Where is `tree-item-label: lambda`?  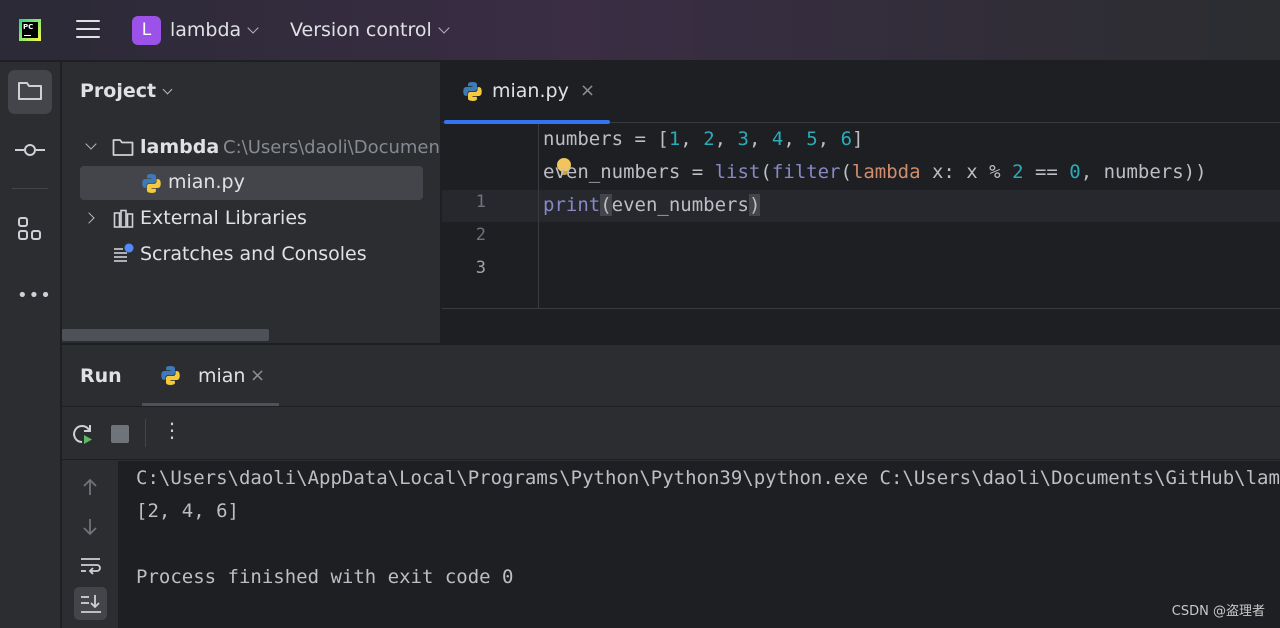 tree-item-label: lambda is located at coordinates (180, 147).